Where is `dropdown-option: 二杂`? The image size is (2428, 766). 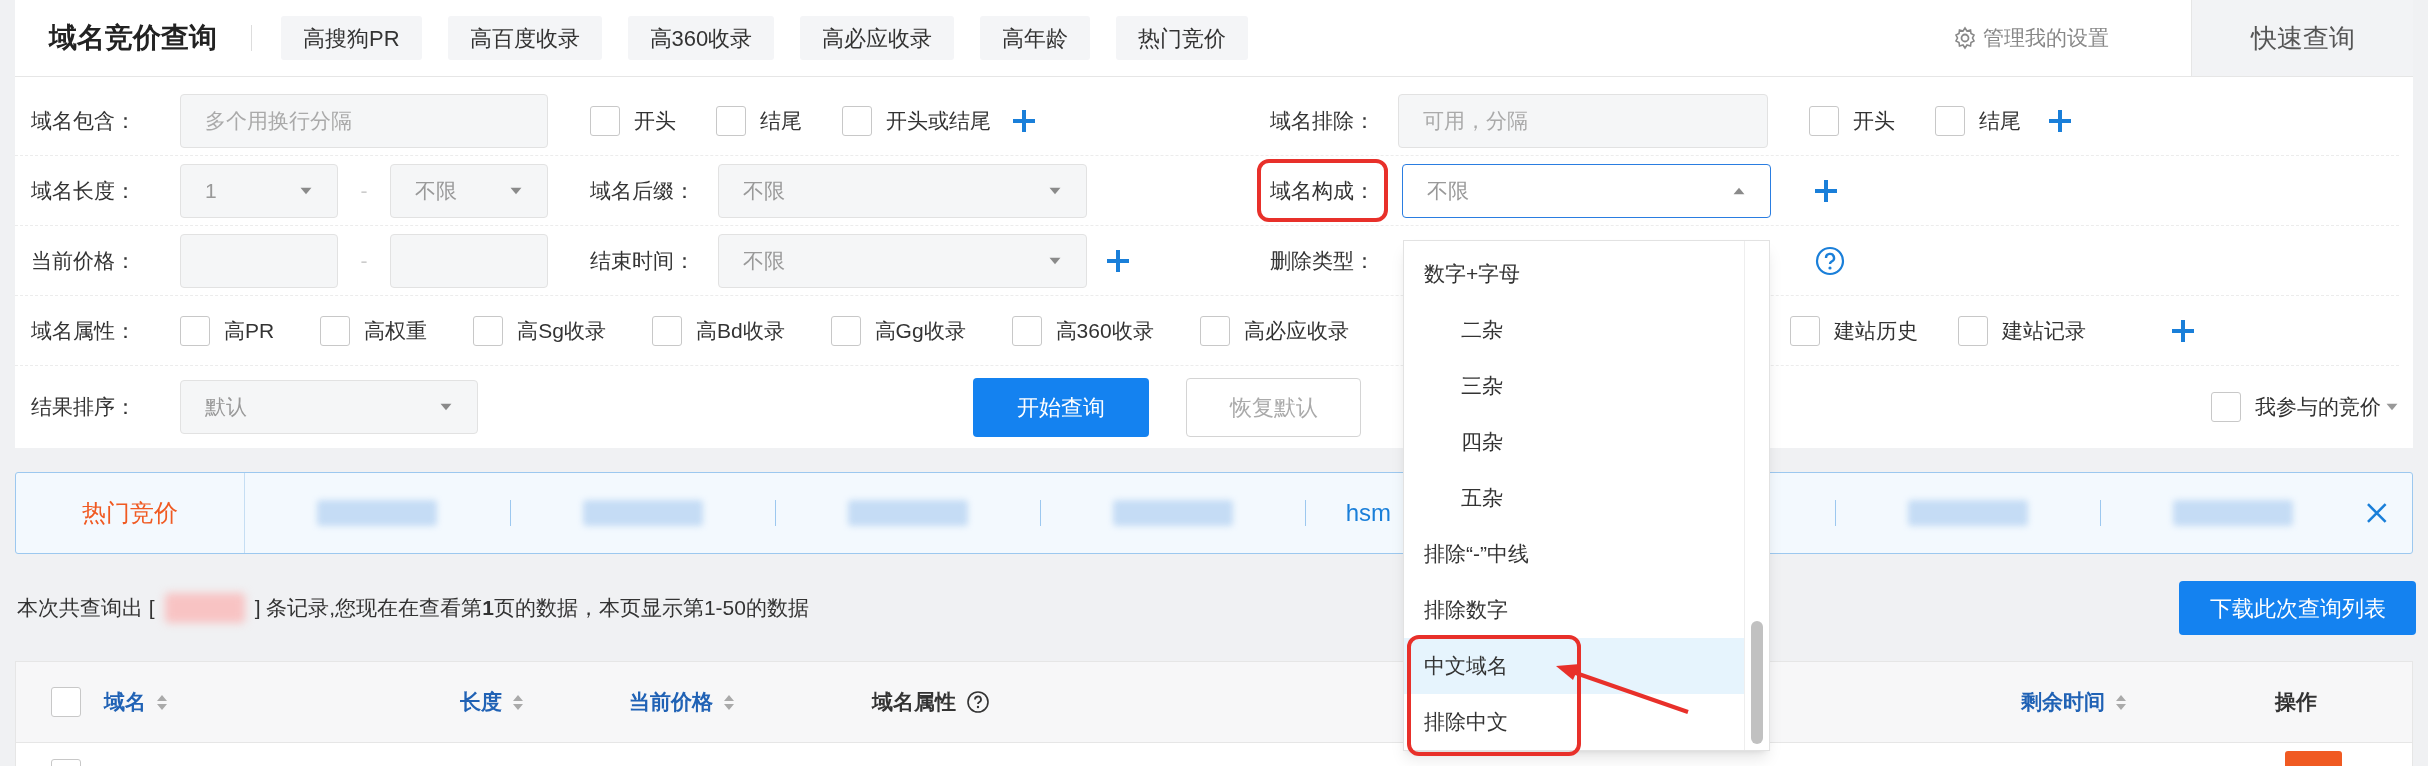
dropdown-option: 二杂 is located at coordinates (1574, 330).